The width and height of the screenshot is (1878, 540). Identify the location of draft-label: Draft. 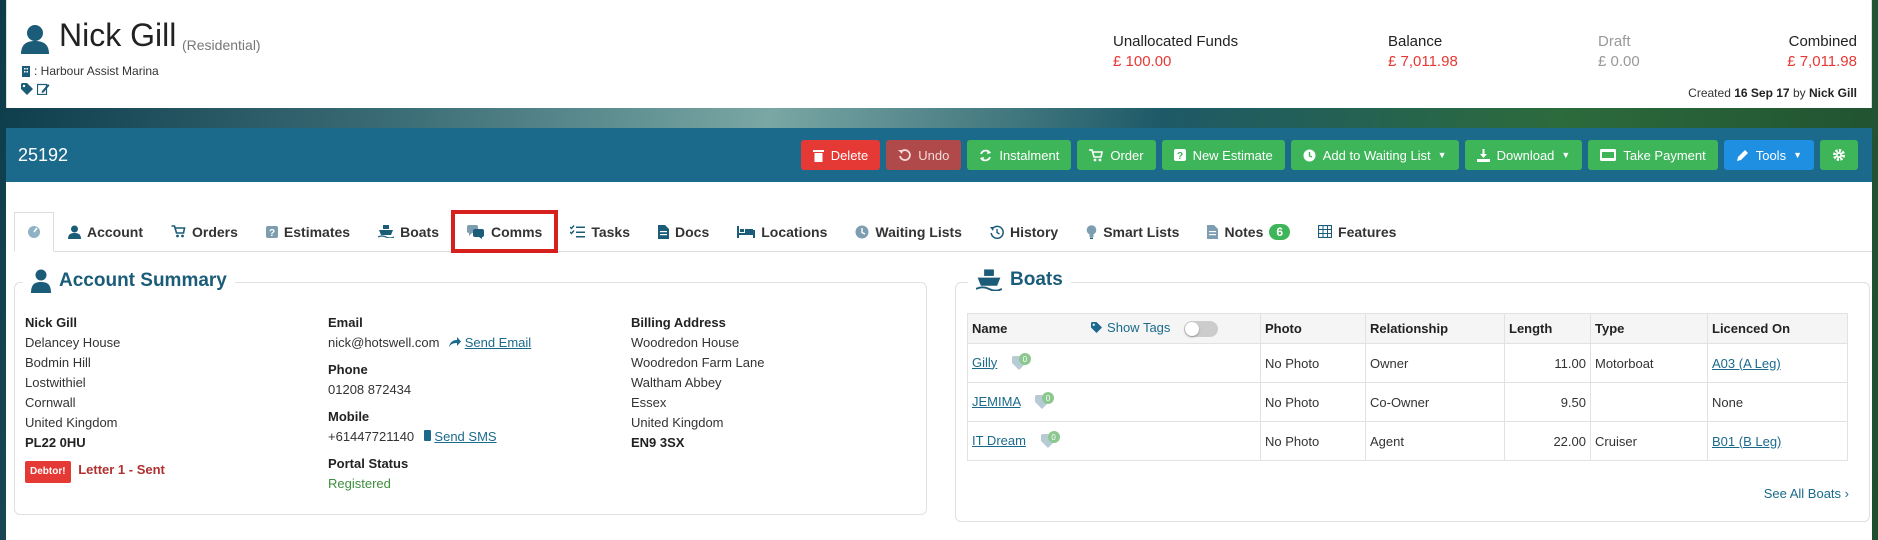
(1614, 41).